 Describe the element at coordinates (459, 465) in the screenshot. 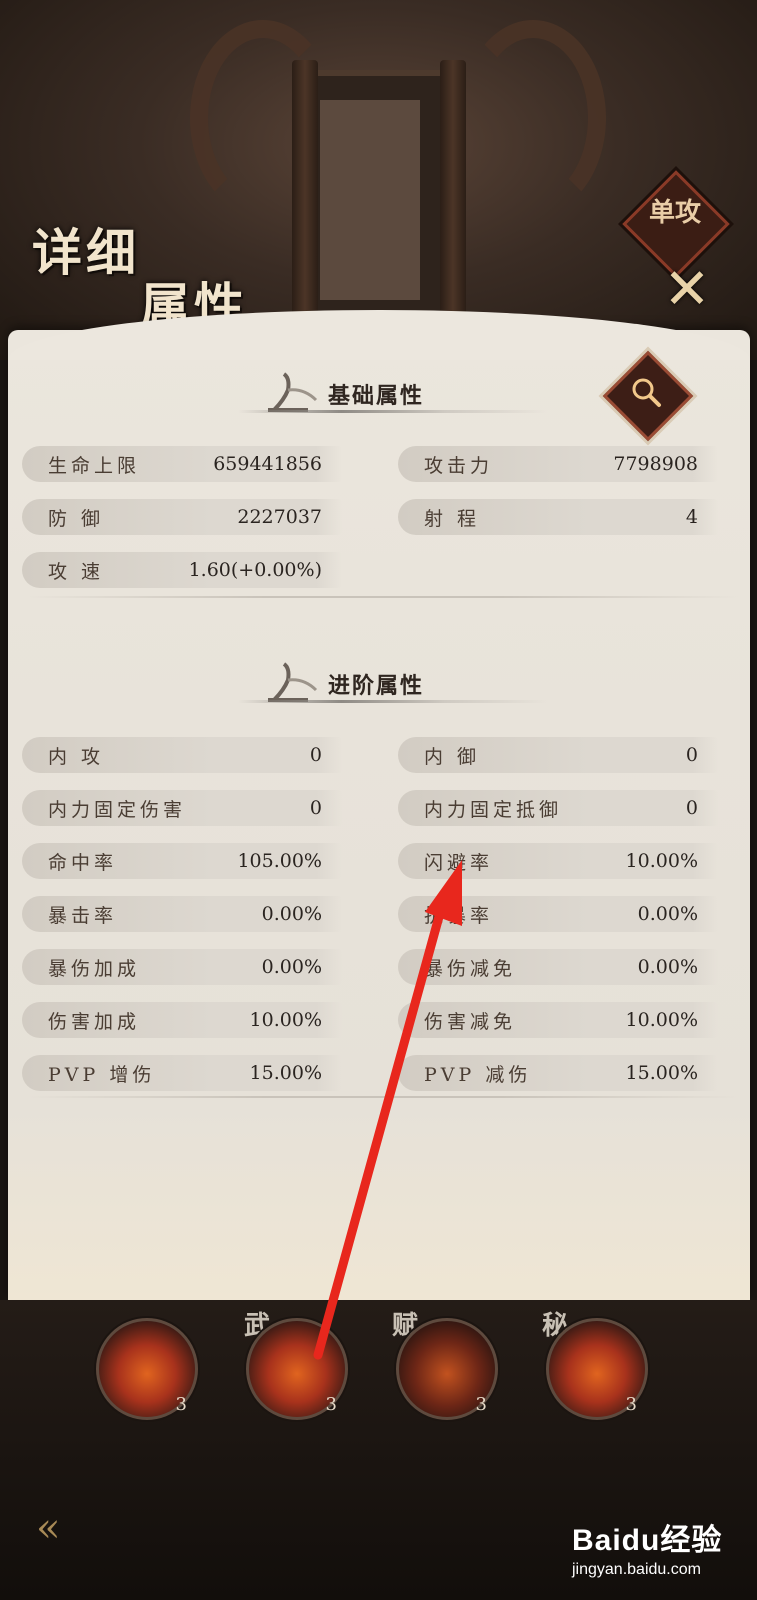

I see `stat-label: 攻击力` at that location.